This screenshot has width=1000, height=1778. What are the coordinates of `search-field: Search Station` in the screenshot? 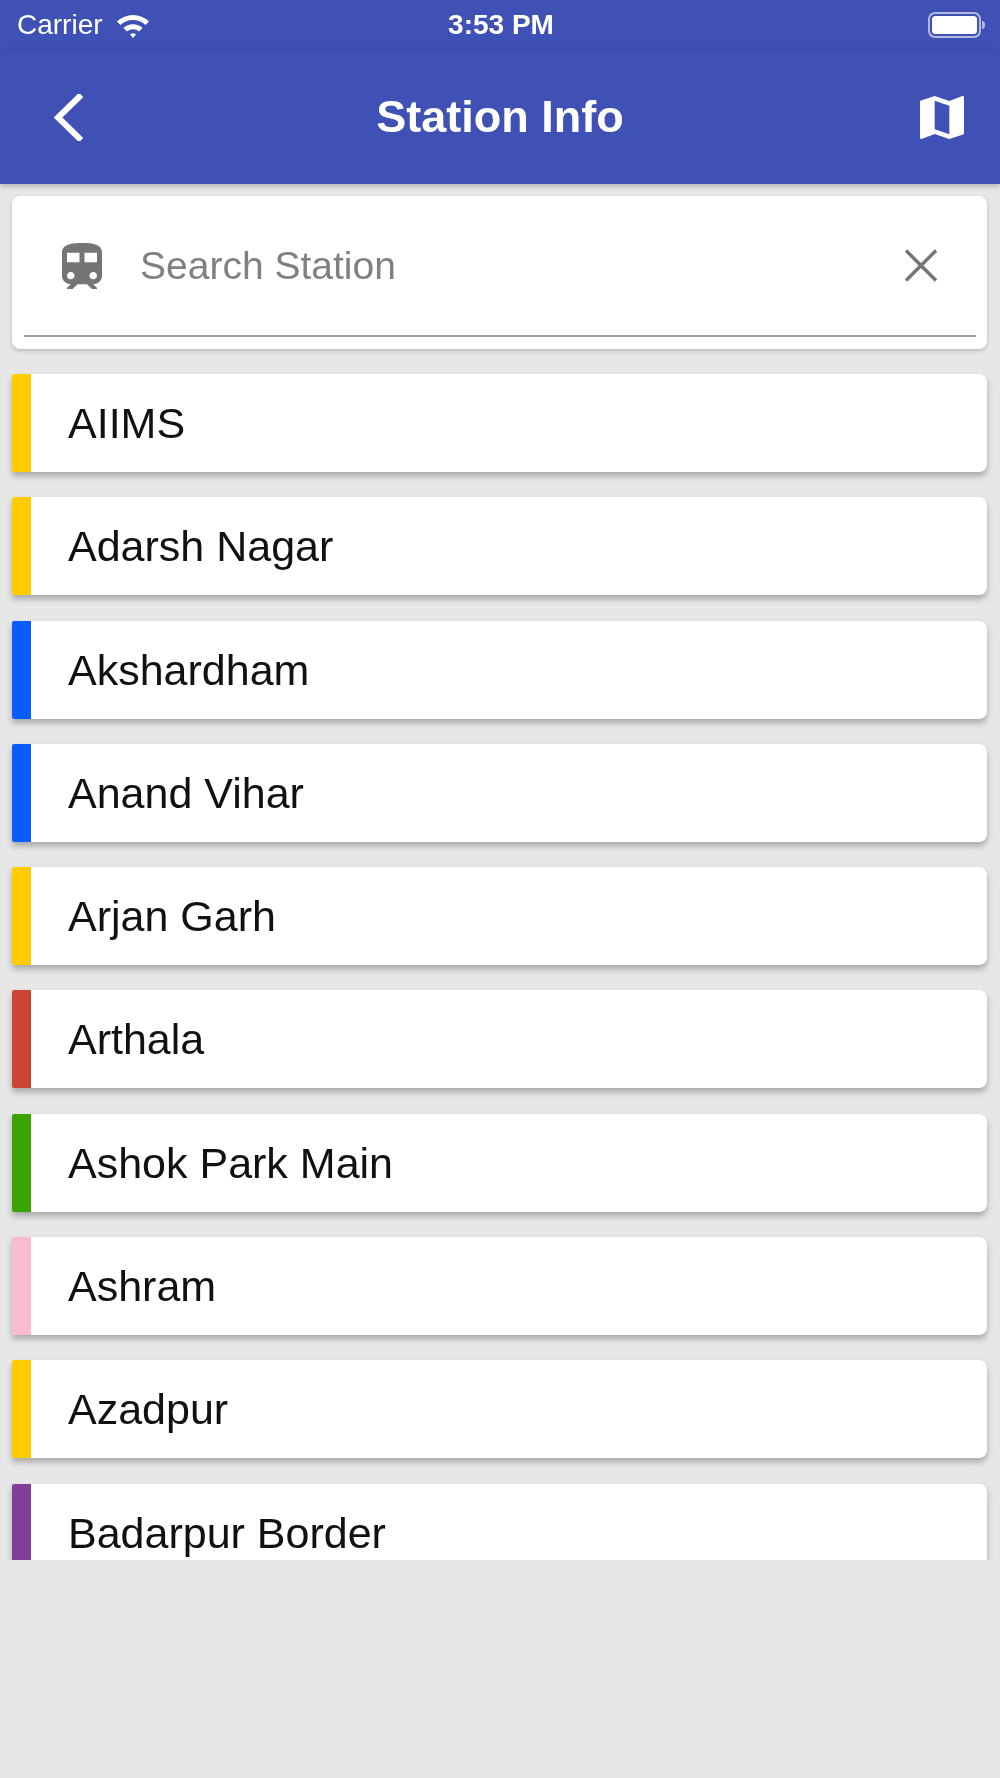 It's located at (503, 265).